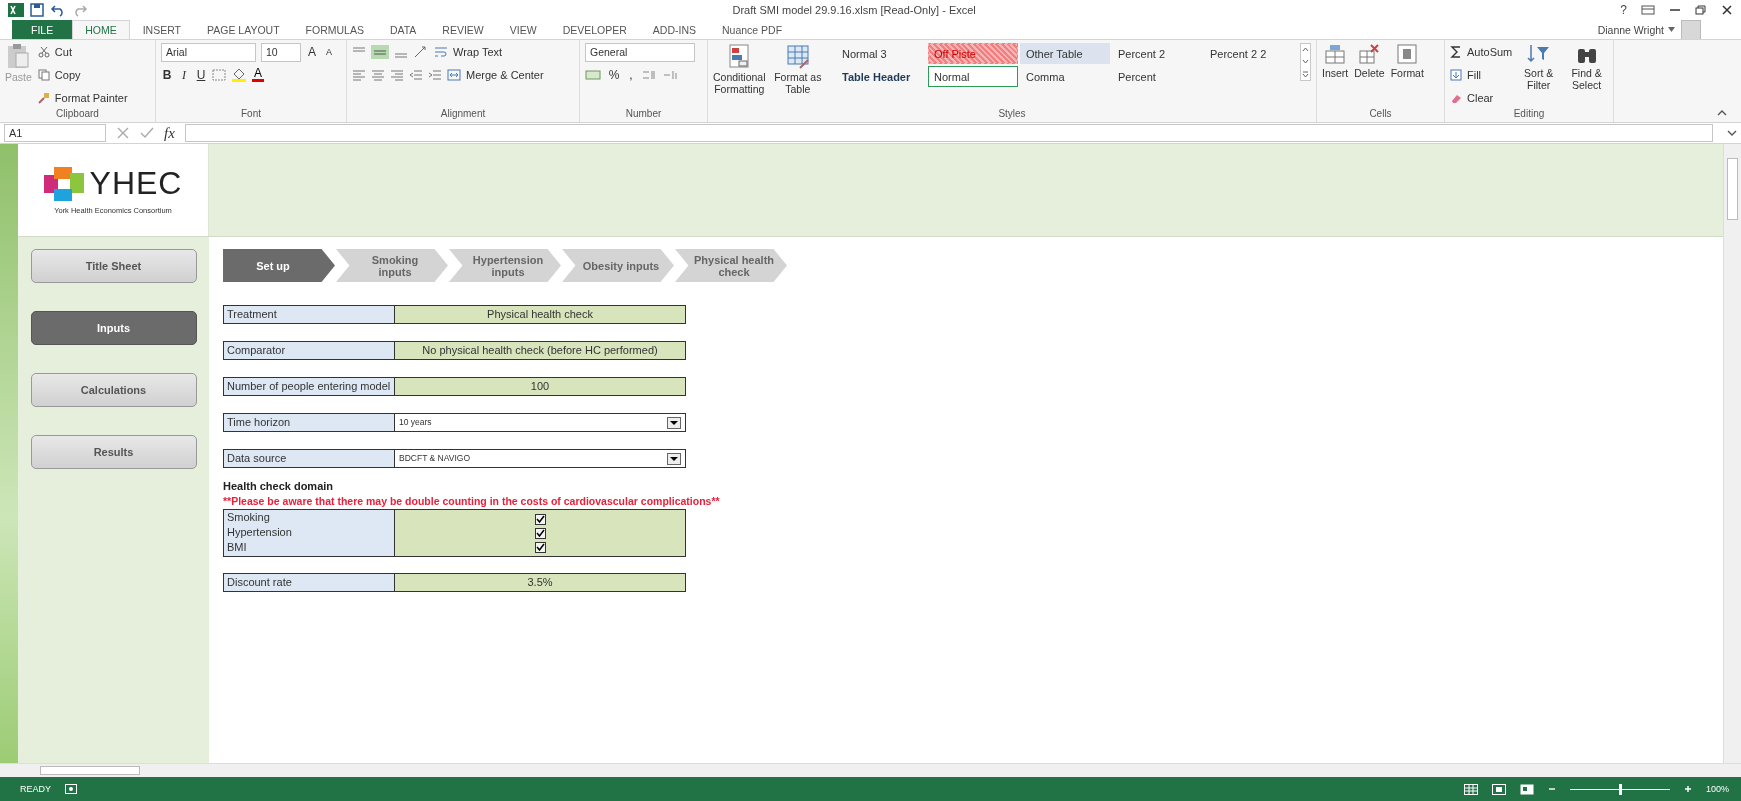 The width and height of the screenshot is (1741, 801). Describe the element at coordinates (1586, 79) in the screenshot. I see `find-select-button: Find & Select` at that location.